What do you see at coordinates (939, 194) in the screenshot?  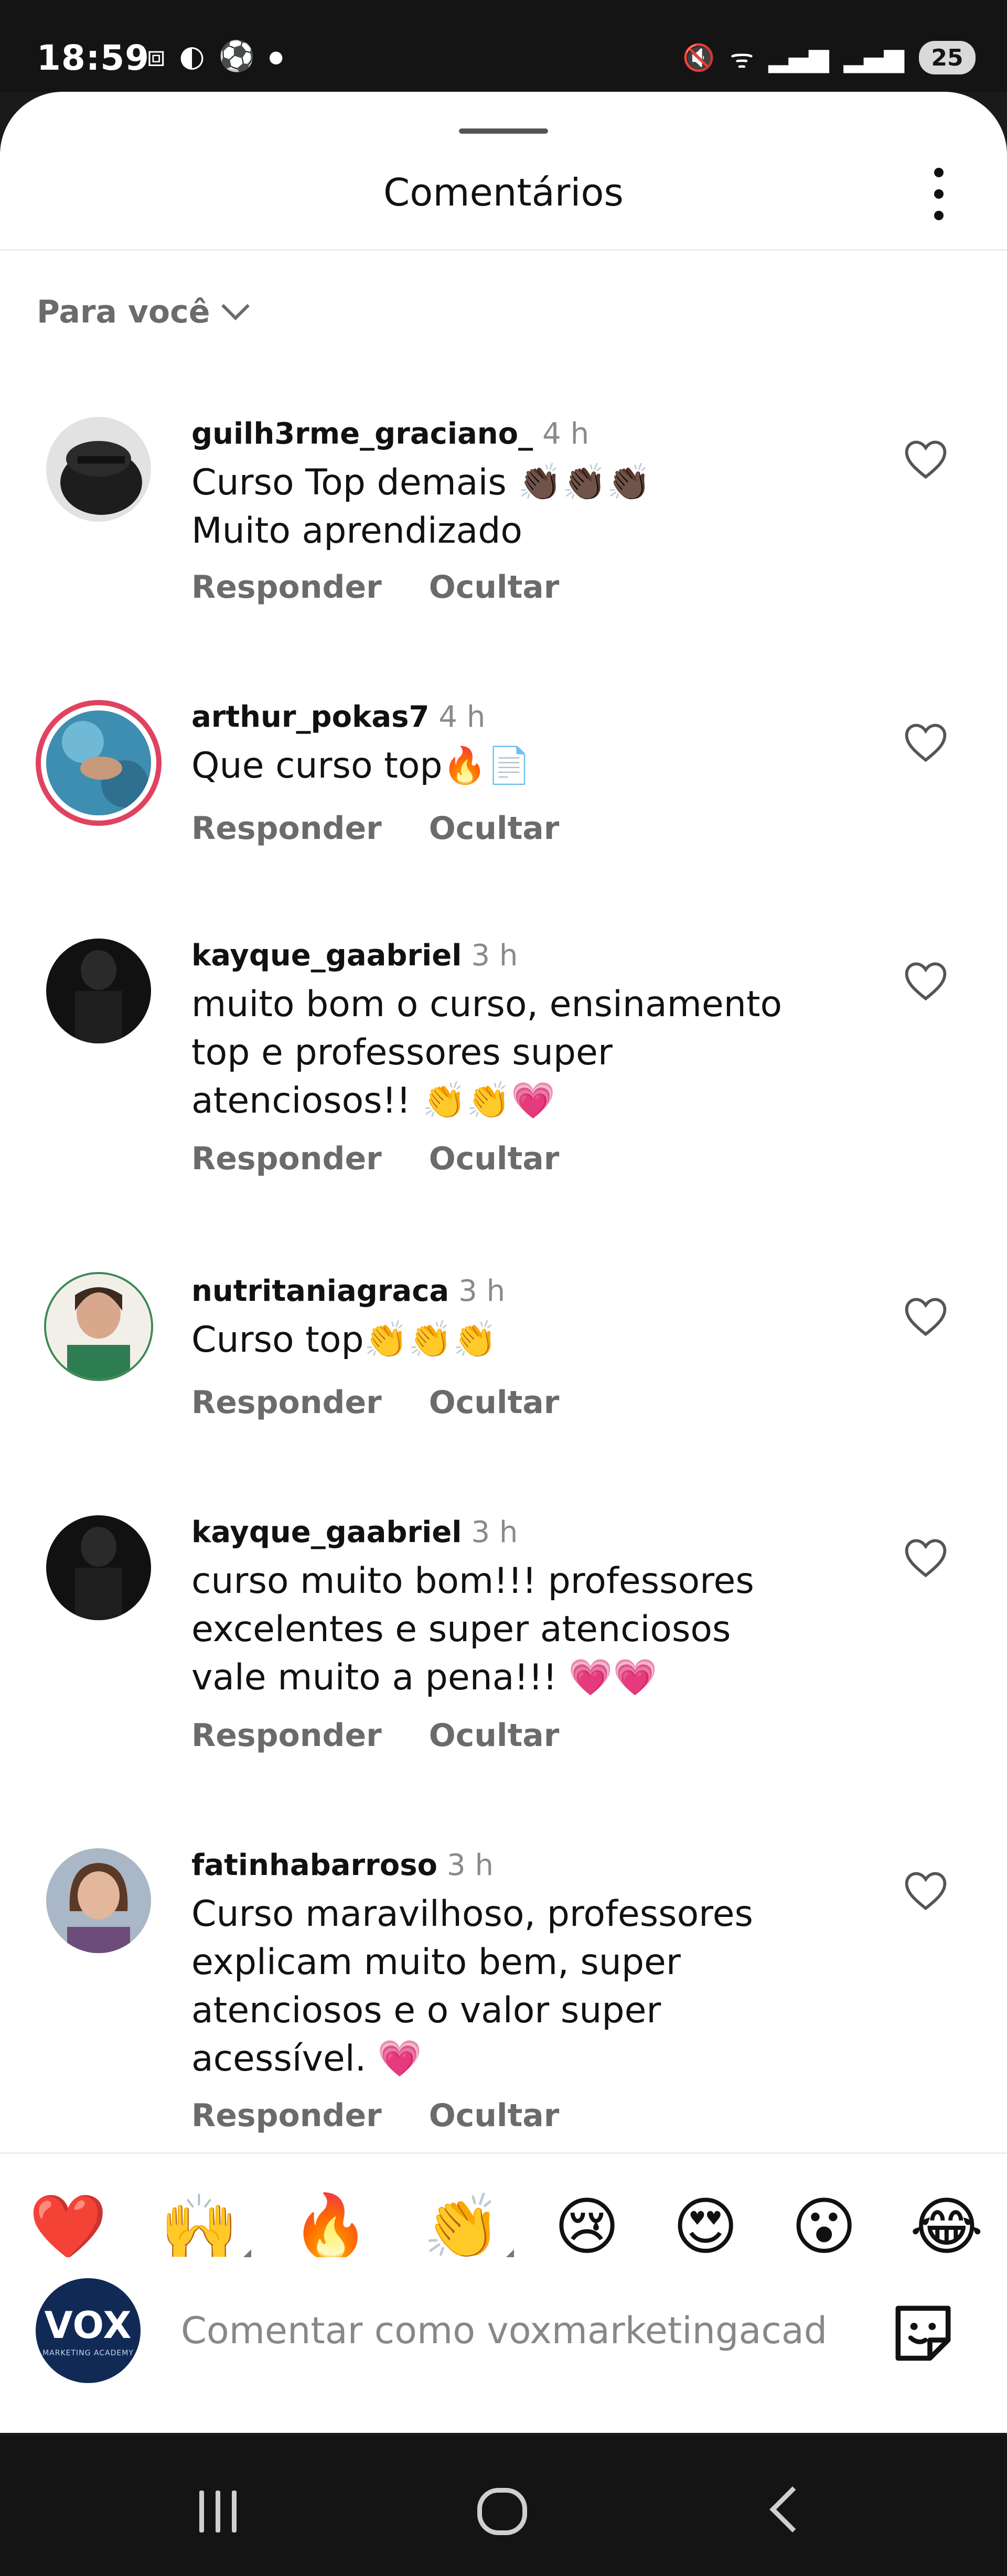 I see `more-options-icon` at bounding box center [939, 194].